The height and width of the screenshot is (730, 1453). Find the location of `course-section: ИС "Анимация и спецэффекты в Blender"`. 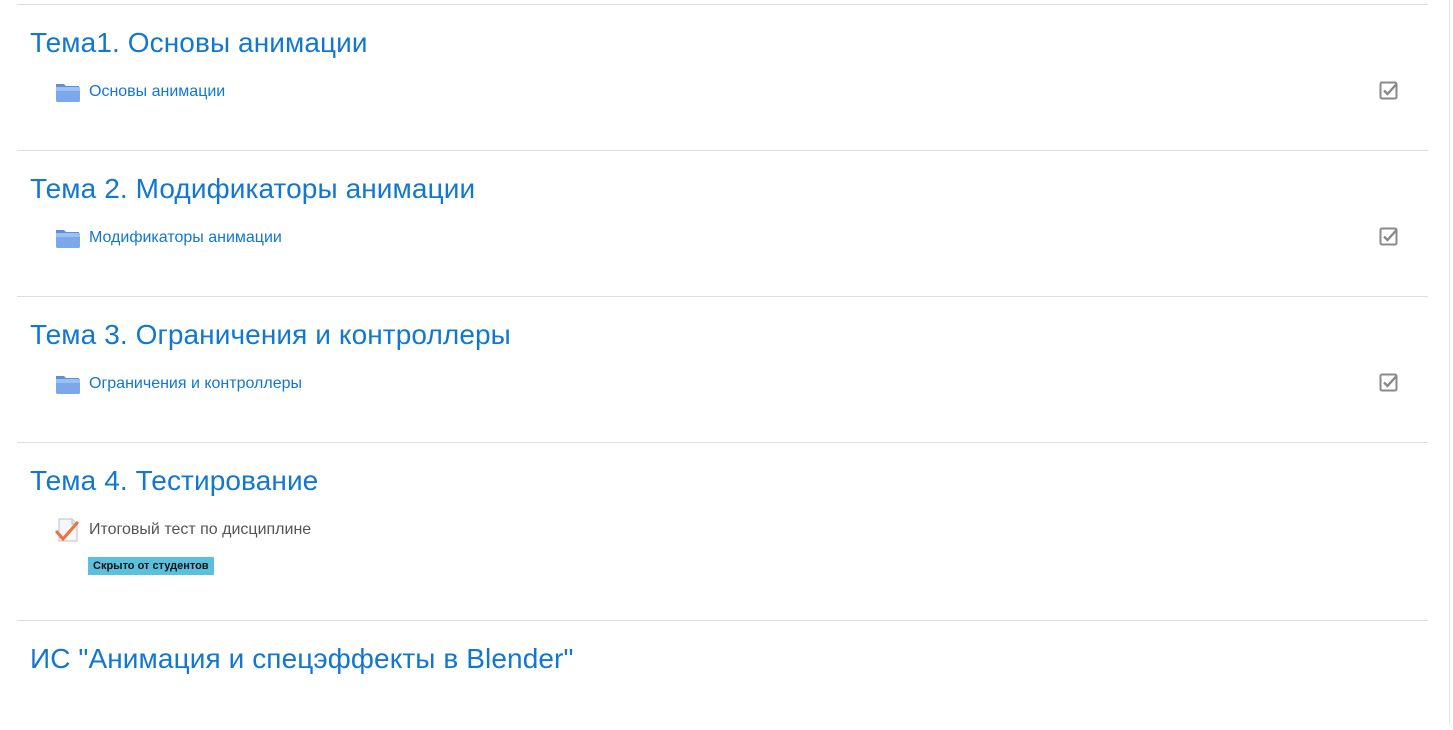

course-section: ИС "Анимация и спецэффекты в Blender" is located at coordinates (722, 675).